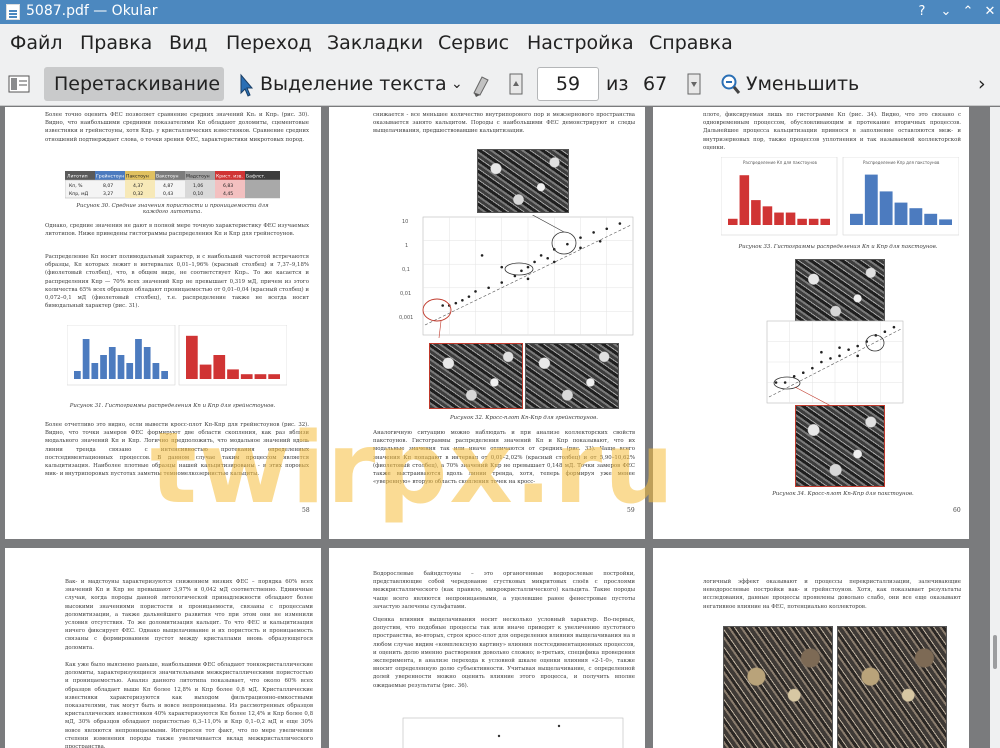 The width and height of the screenshot is (1000, 748). I want to click on axis-tick-label: 0,1, so click(406, 270).